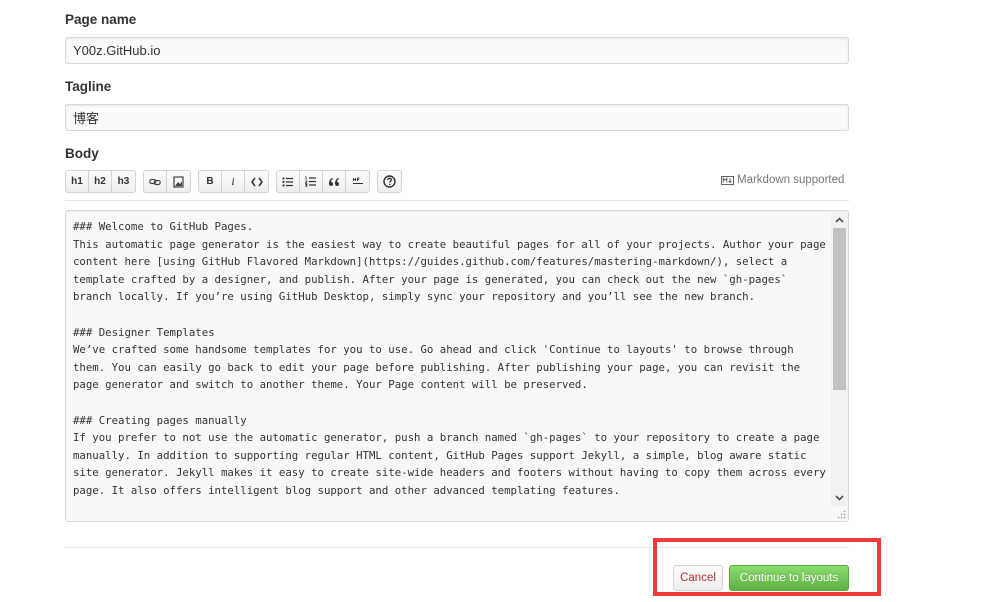 This screenshot has width=982, height=602. I want to click on unordered-list-button, so click(288, 181).